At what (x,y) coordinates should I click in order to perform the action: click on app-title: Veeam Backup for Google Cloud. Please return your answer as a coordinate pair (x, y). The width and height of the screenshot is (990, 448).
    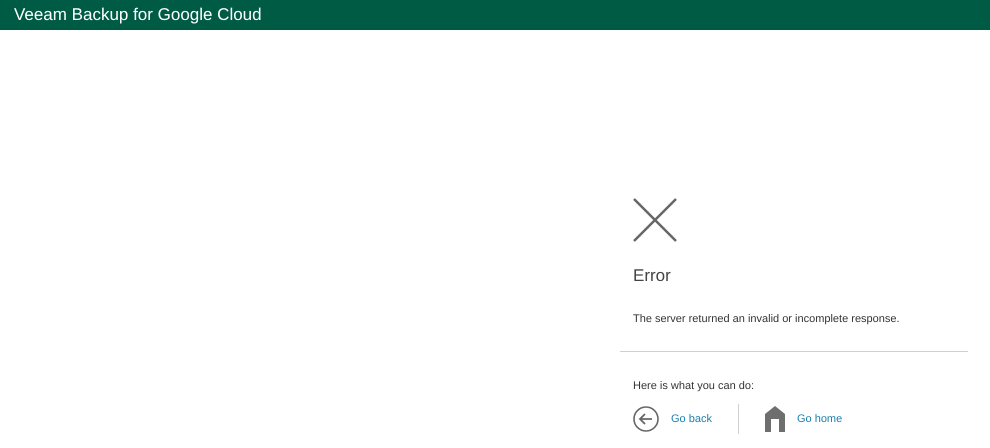
    Looking at the image, I should click on (138, 15).